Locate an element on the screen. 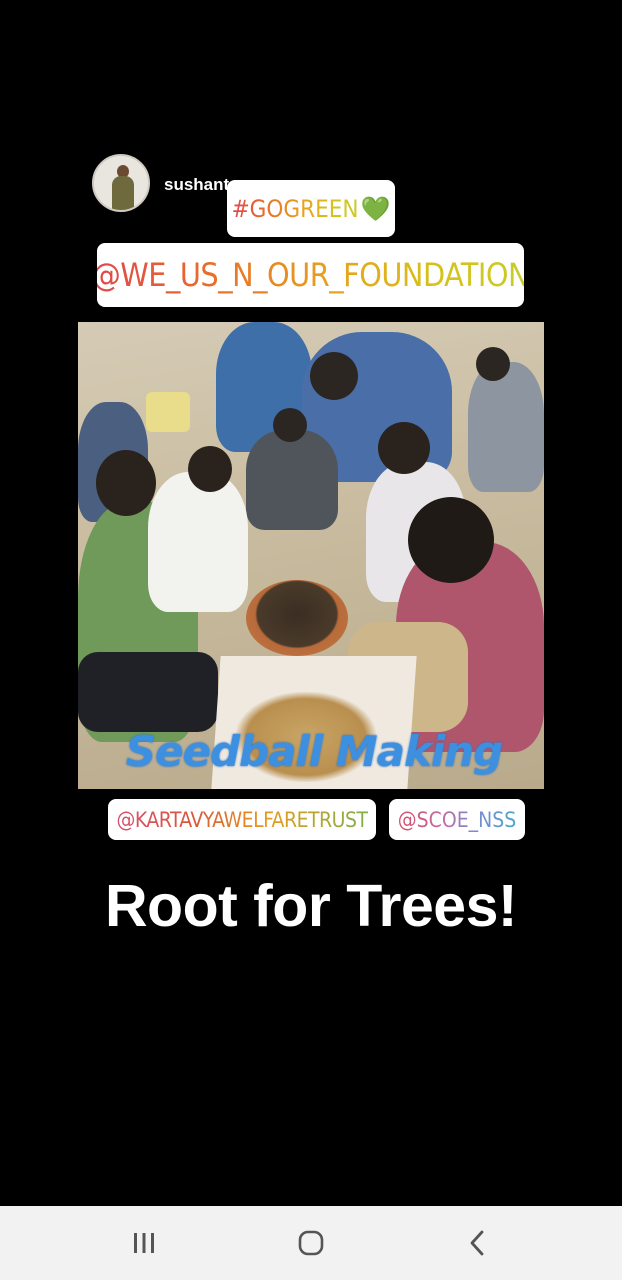  system-nav-bar is located at coordinates (311, 1243).